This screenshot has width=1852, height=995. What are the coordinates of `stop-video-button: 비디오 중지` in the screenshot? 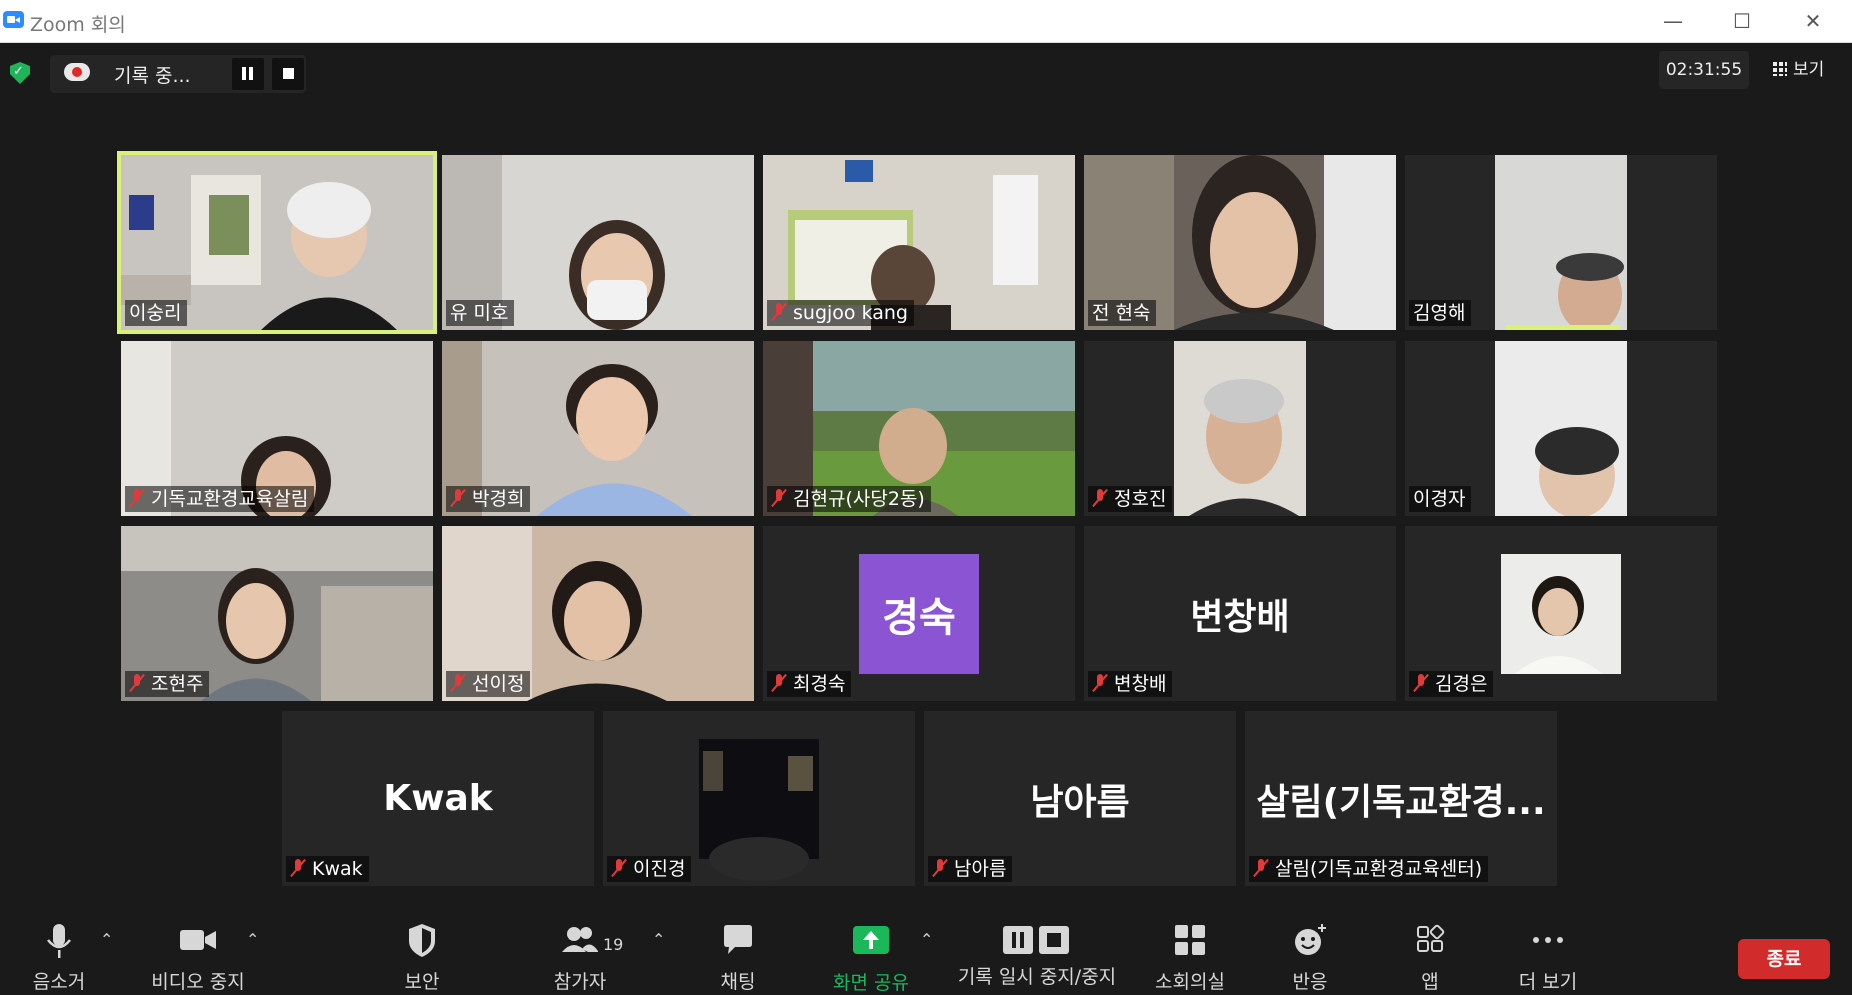 It's located at (198, 957).